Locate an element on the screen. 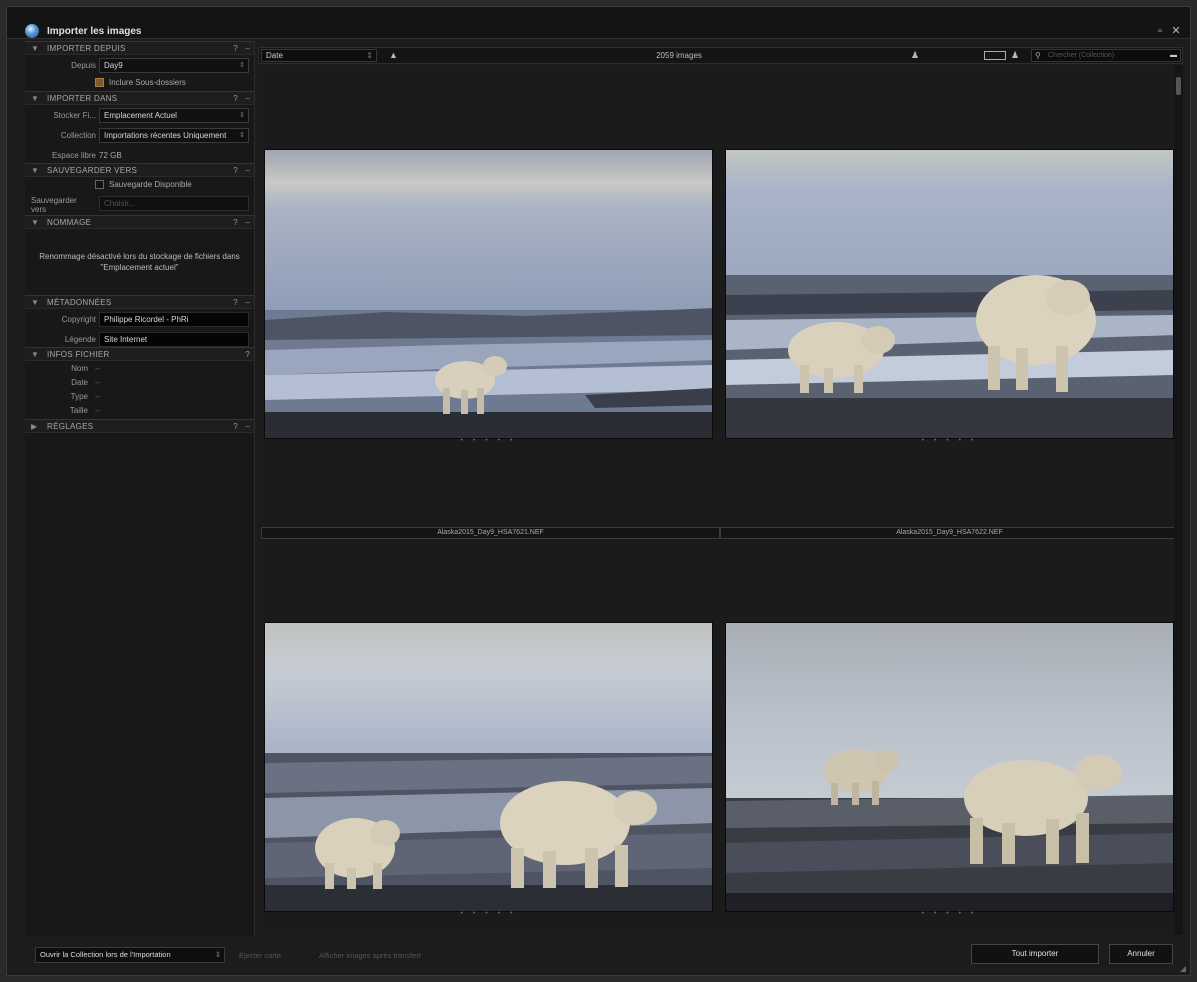 The width and height of the screenshot is (1197, 982). file-name-value: -- is located at coordinates (98, 368).